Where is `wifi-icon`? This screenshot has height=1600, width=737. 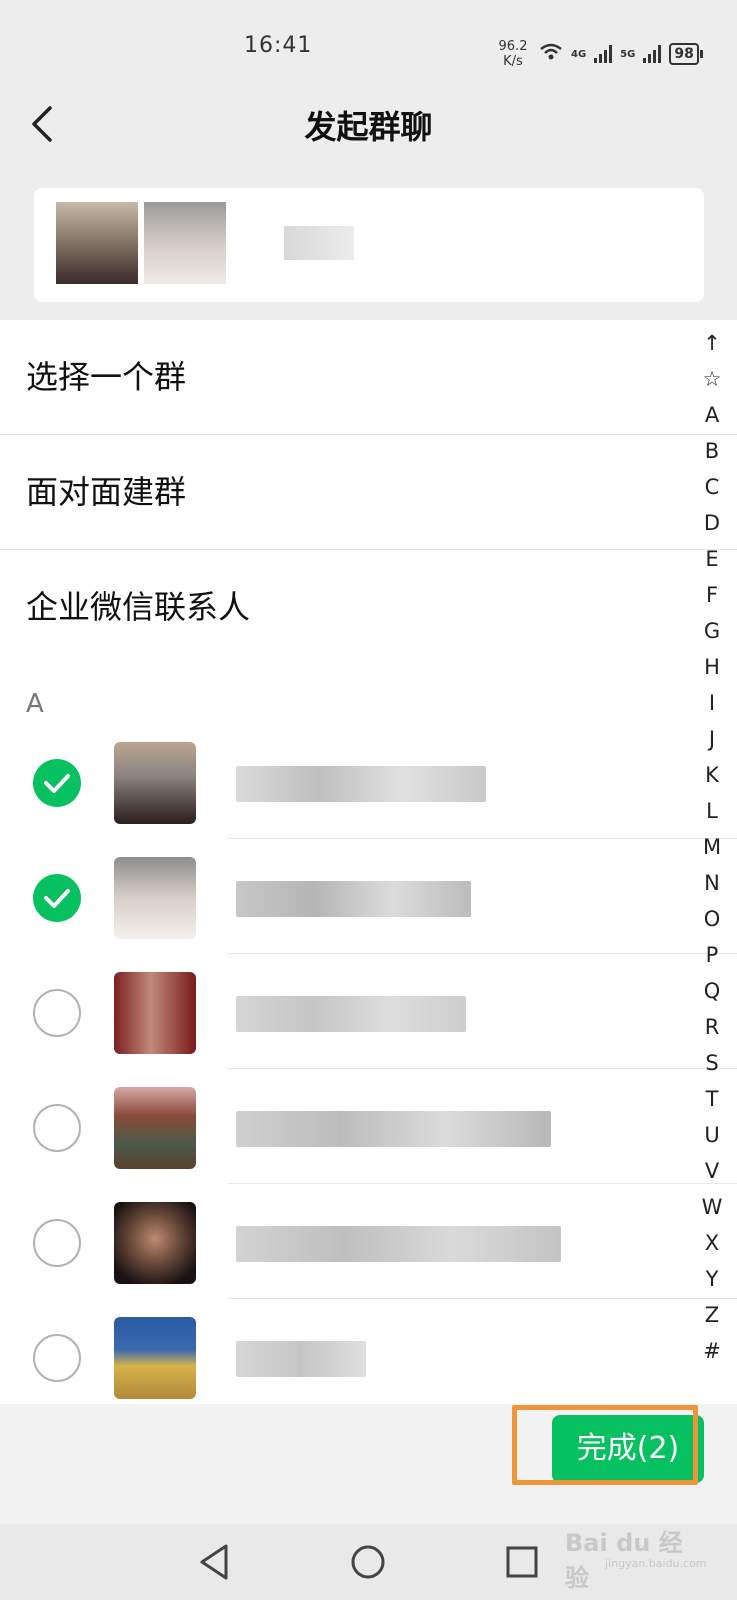 wifi-icon is located at coordinates (551, 54).